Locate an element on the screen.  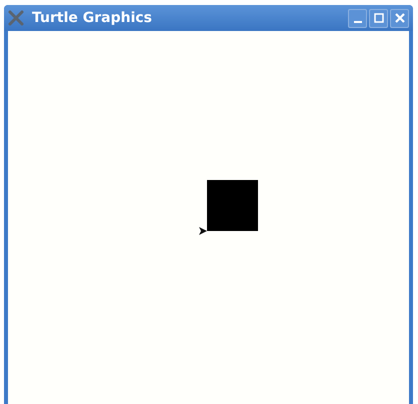
minimize-button is located at coordinates (357, 18).